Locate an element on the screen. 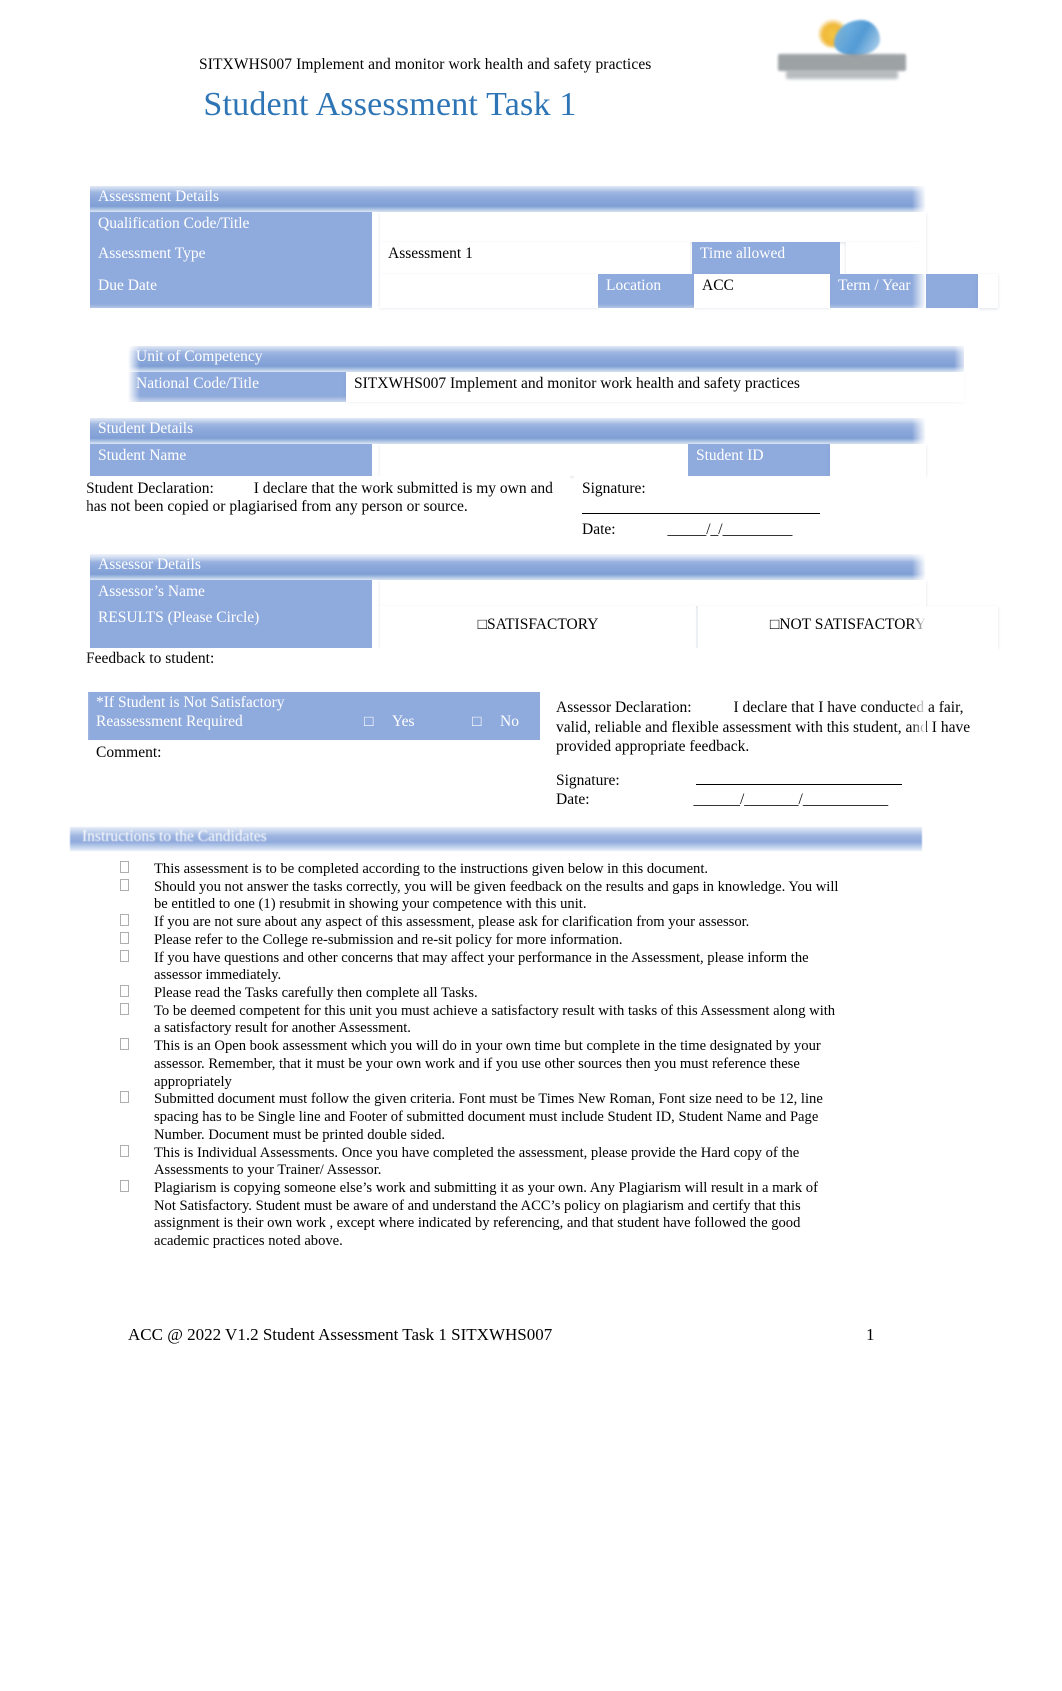  logo-wordmark-subbar is located at coordinates (842, 74).